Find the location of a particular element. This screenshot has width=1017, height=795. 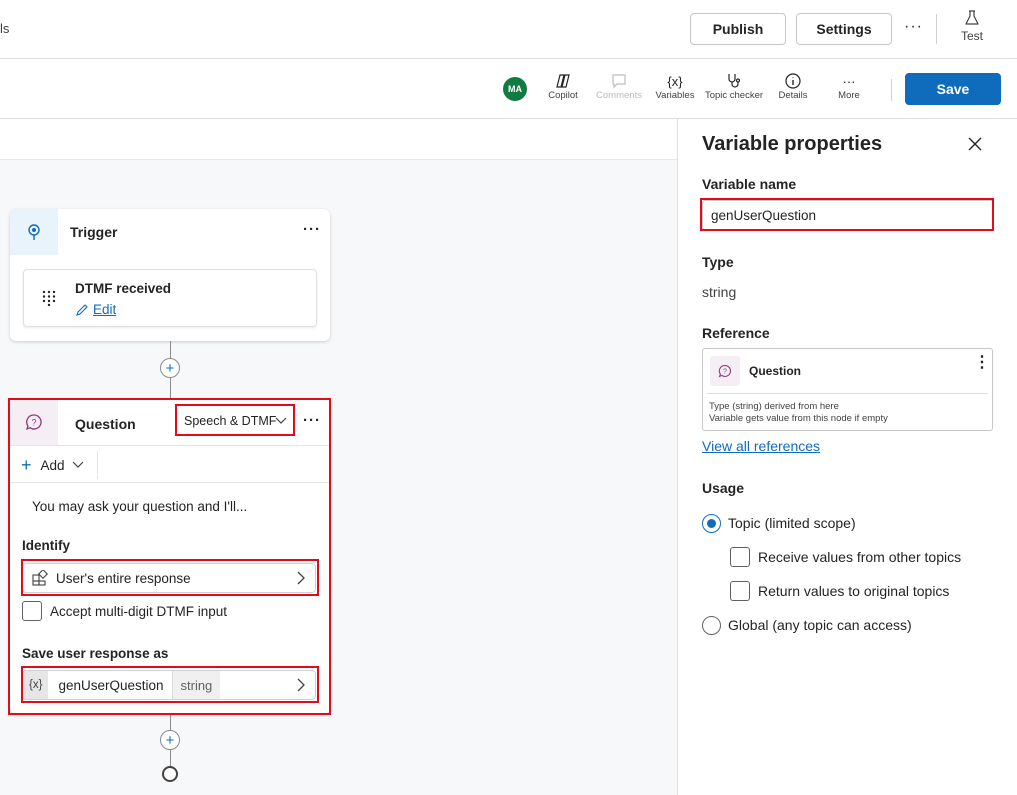

copilot-icon is located at coordinates (563, 81).